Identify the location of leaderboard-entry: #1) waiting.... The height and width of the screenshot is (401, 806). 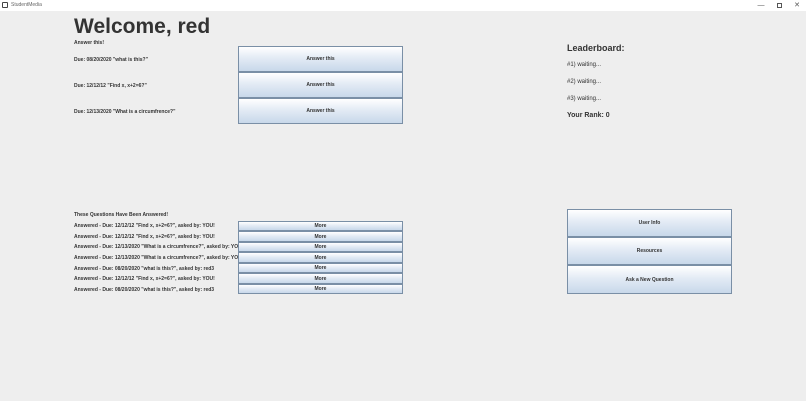
(584, 65).